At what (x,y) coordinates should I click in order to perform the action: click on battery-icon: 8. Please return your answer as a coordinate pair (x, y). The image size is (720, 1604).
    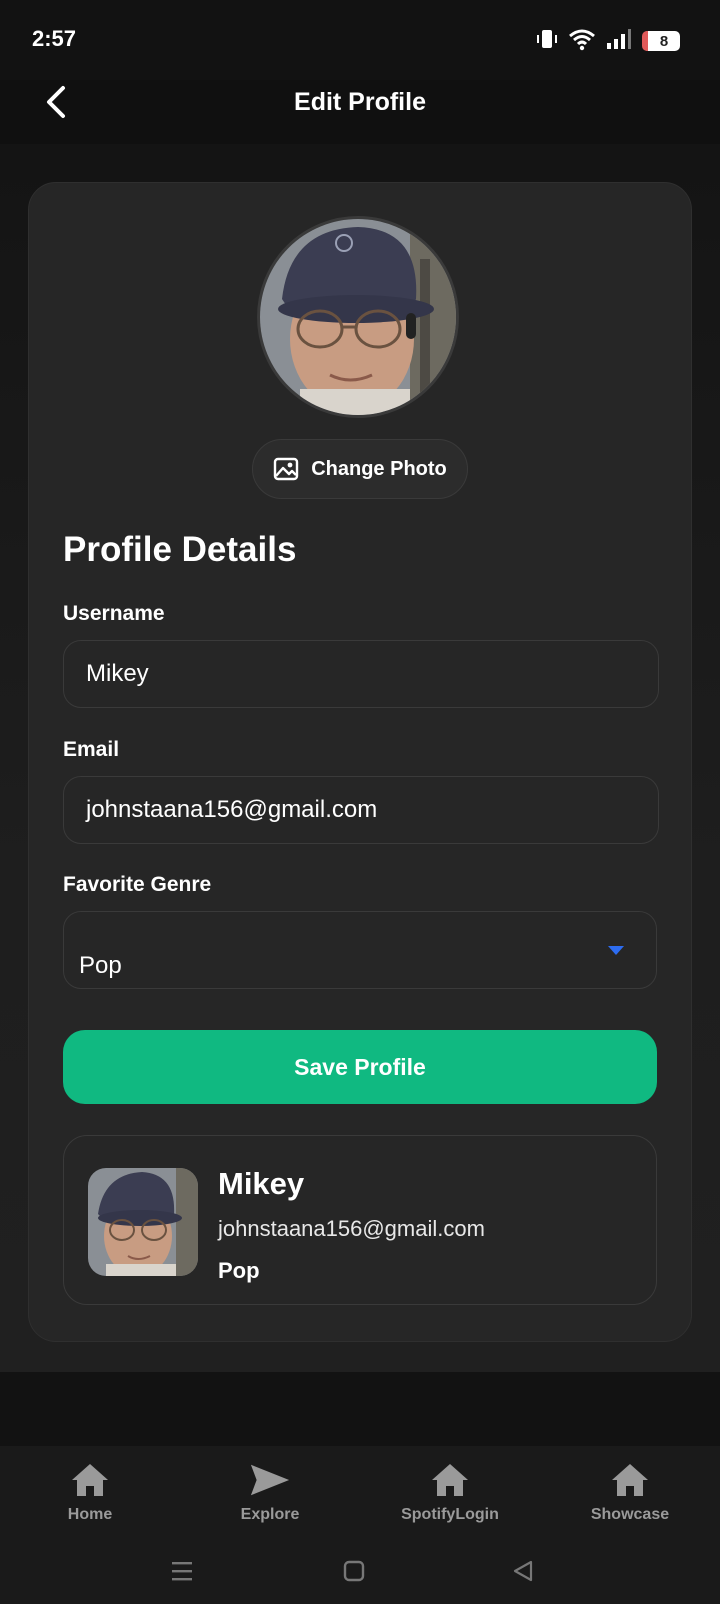
    Looking at the image, I should click on (661, 41).